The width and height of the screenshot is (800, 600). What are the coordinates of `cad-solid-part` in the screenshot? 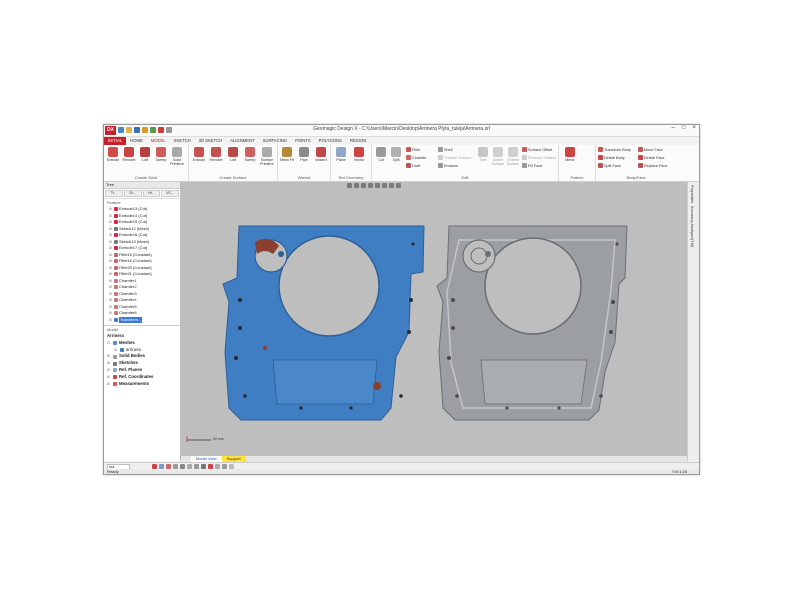 It's located at (532, 323).